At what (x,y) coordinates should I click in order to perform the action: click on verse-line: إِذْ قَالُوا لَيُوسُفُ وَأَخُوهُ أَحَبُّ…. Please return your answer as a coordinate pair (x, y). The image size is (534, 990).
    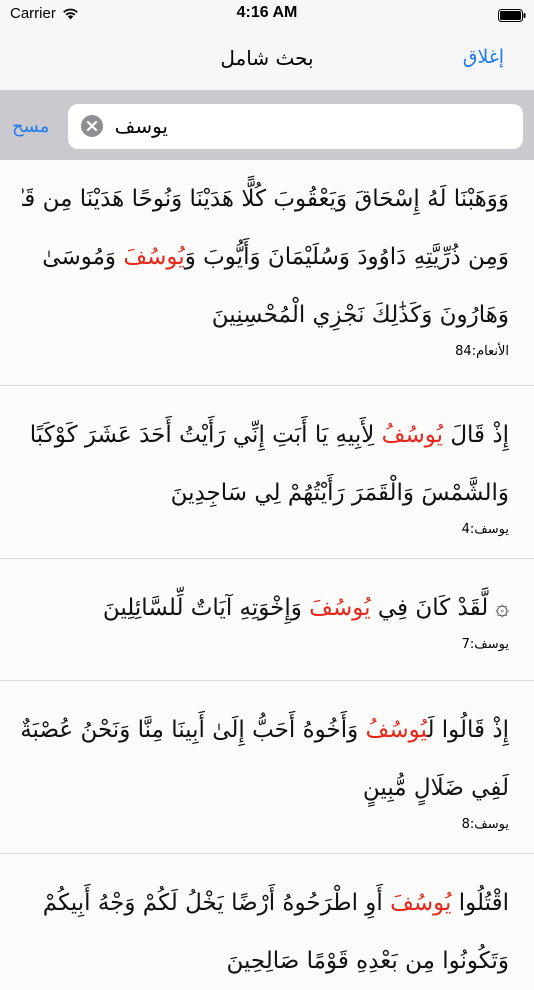
    Looking at the image, I should click on (265, 730).